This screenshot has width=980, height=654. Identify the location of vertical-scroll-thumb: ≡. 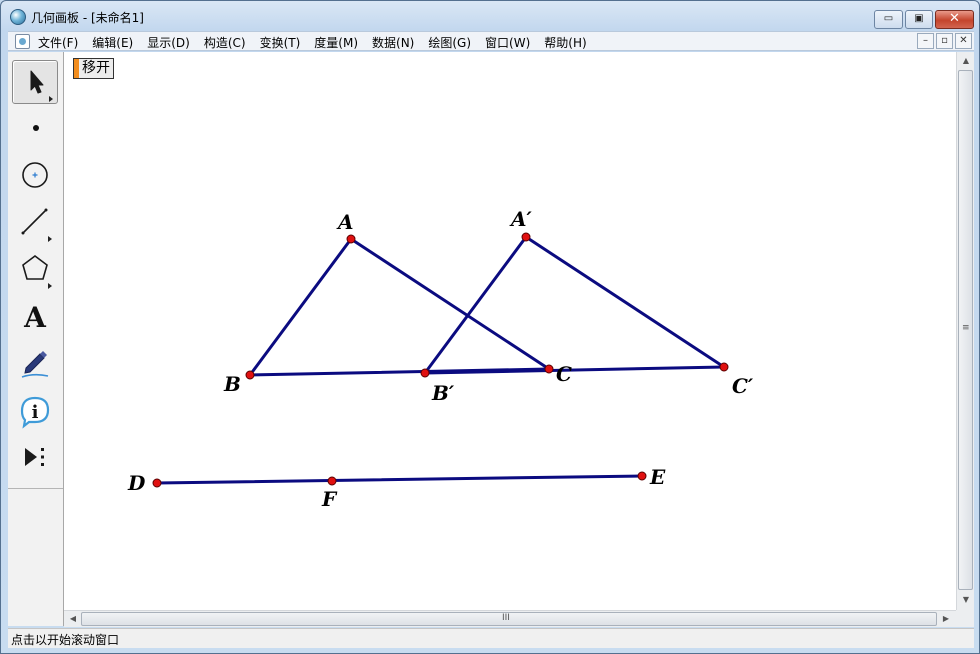
(965, 330).